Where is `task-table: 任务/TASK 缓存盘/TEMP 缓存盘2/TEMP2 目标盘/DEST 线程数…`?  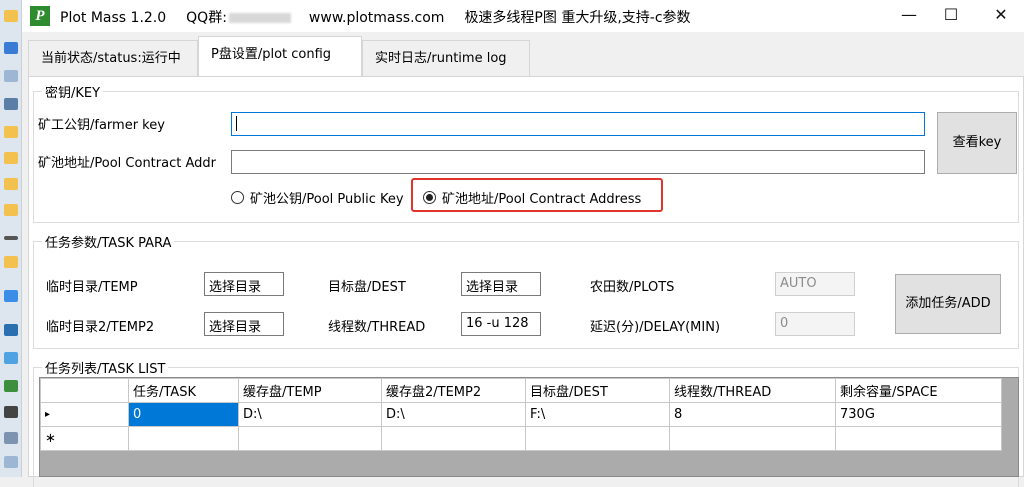 task-table: 任务/TASK 缓存盘/TEMP 缓存盘2/TEMP2 目标盘/DEST 线程数… is located at coordinates (521, 414).